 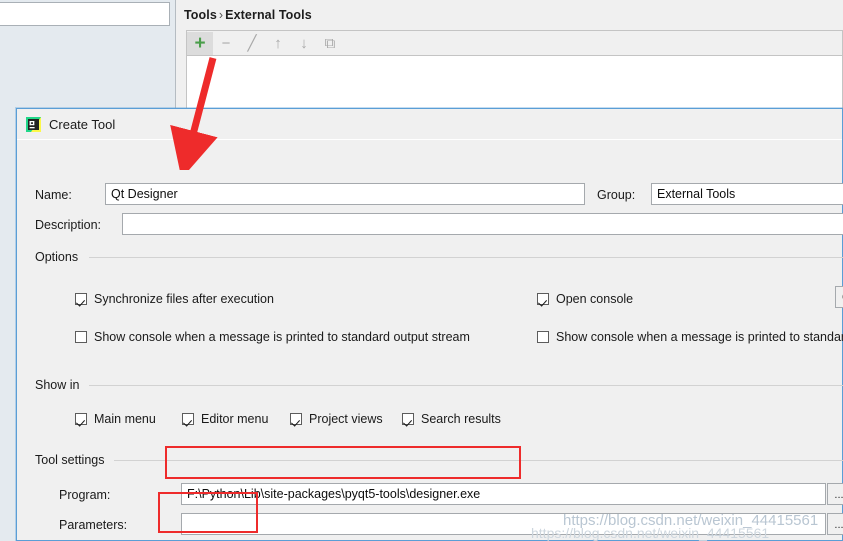 I want to click on breadcrumb-current: External Tools, so click(x=268, y=15).